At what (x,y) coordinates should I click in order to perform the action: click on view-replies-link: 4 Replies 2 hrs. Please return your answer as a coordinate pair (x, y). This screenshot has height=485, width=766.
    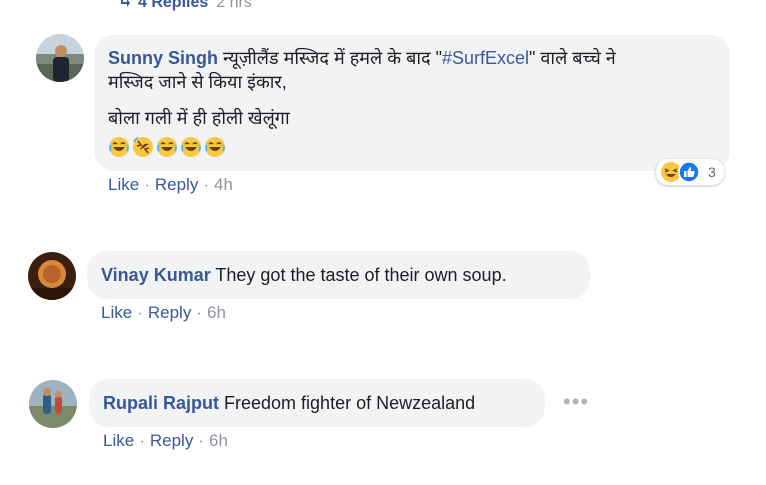
    Looking at the image, I should click on (186, 7).